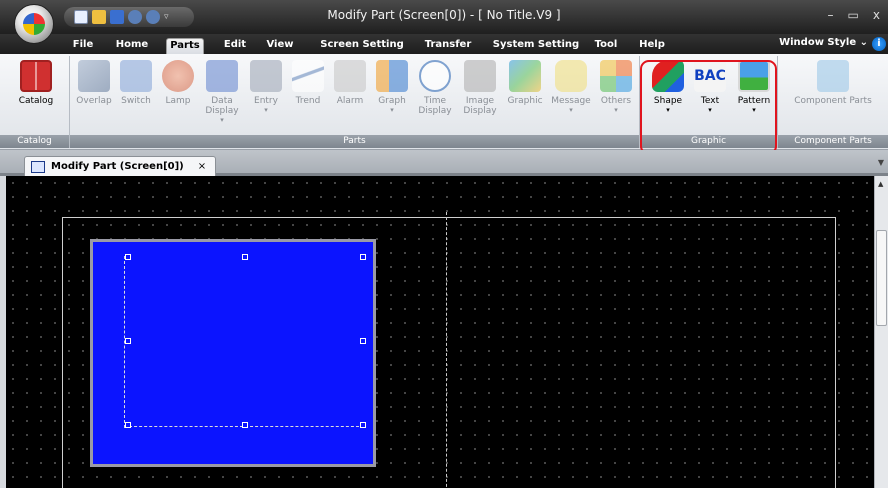 The width and height of the screenshot is (888, 488). I want to click on document-tab-strip: Modify Part (Screen[0]) × ▼, so click(444, 163).